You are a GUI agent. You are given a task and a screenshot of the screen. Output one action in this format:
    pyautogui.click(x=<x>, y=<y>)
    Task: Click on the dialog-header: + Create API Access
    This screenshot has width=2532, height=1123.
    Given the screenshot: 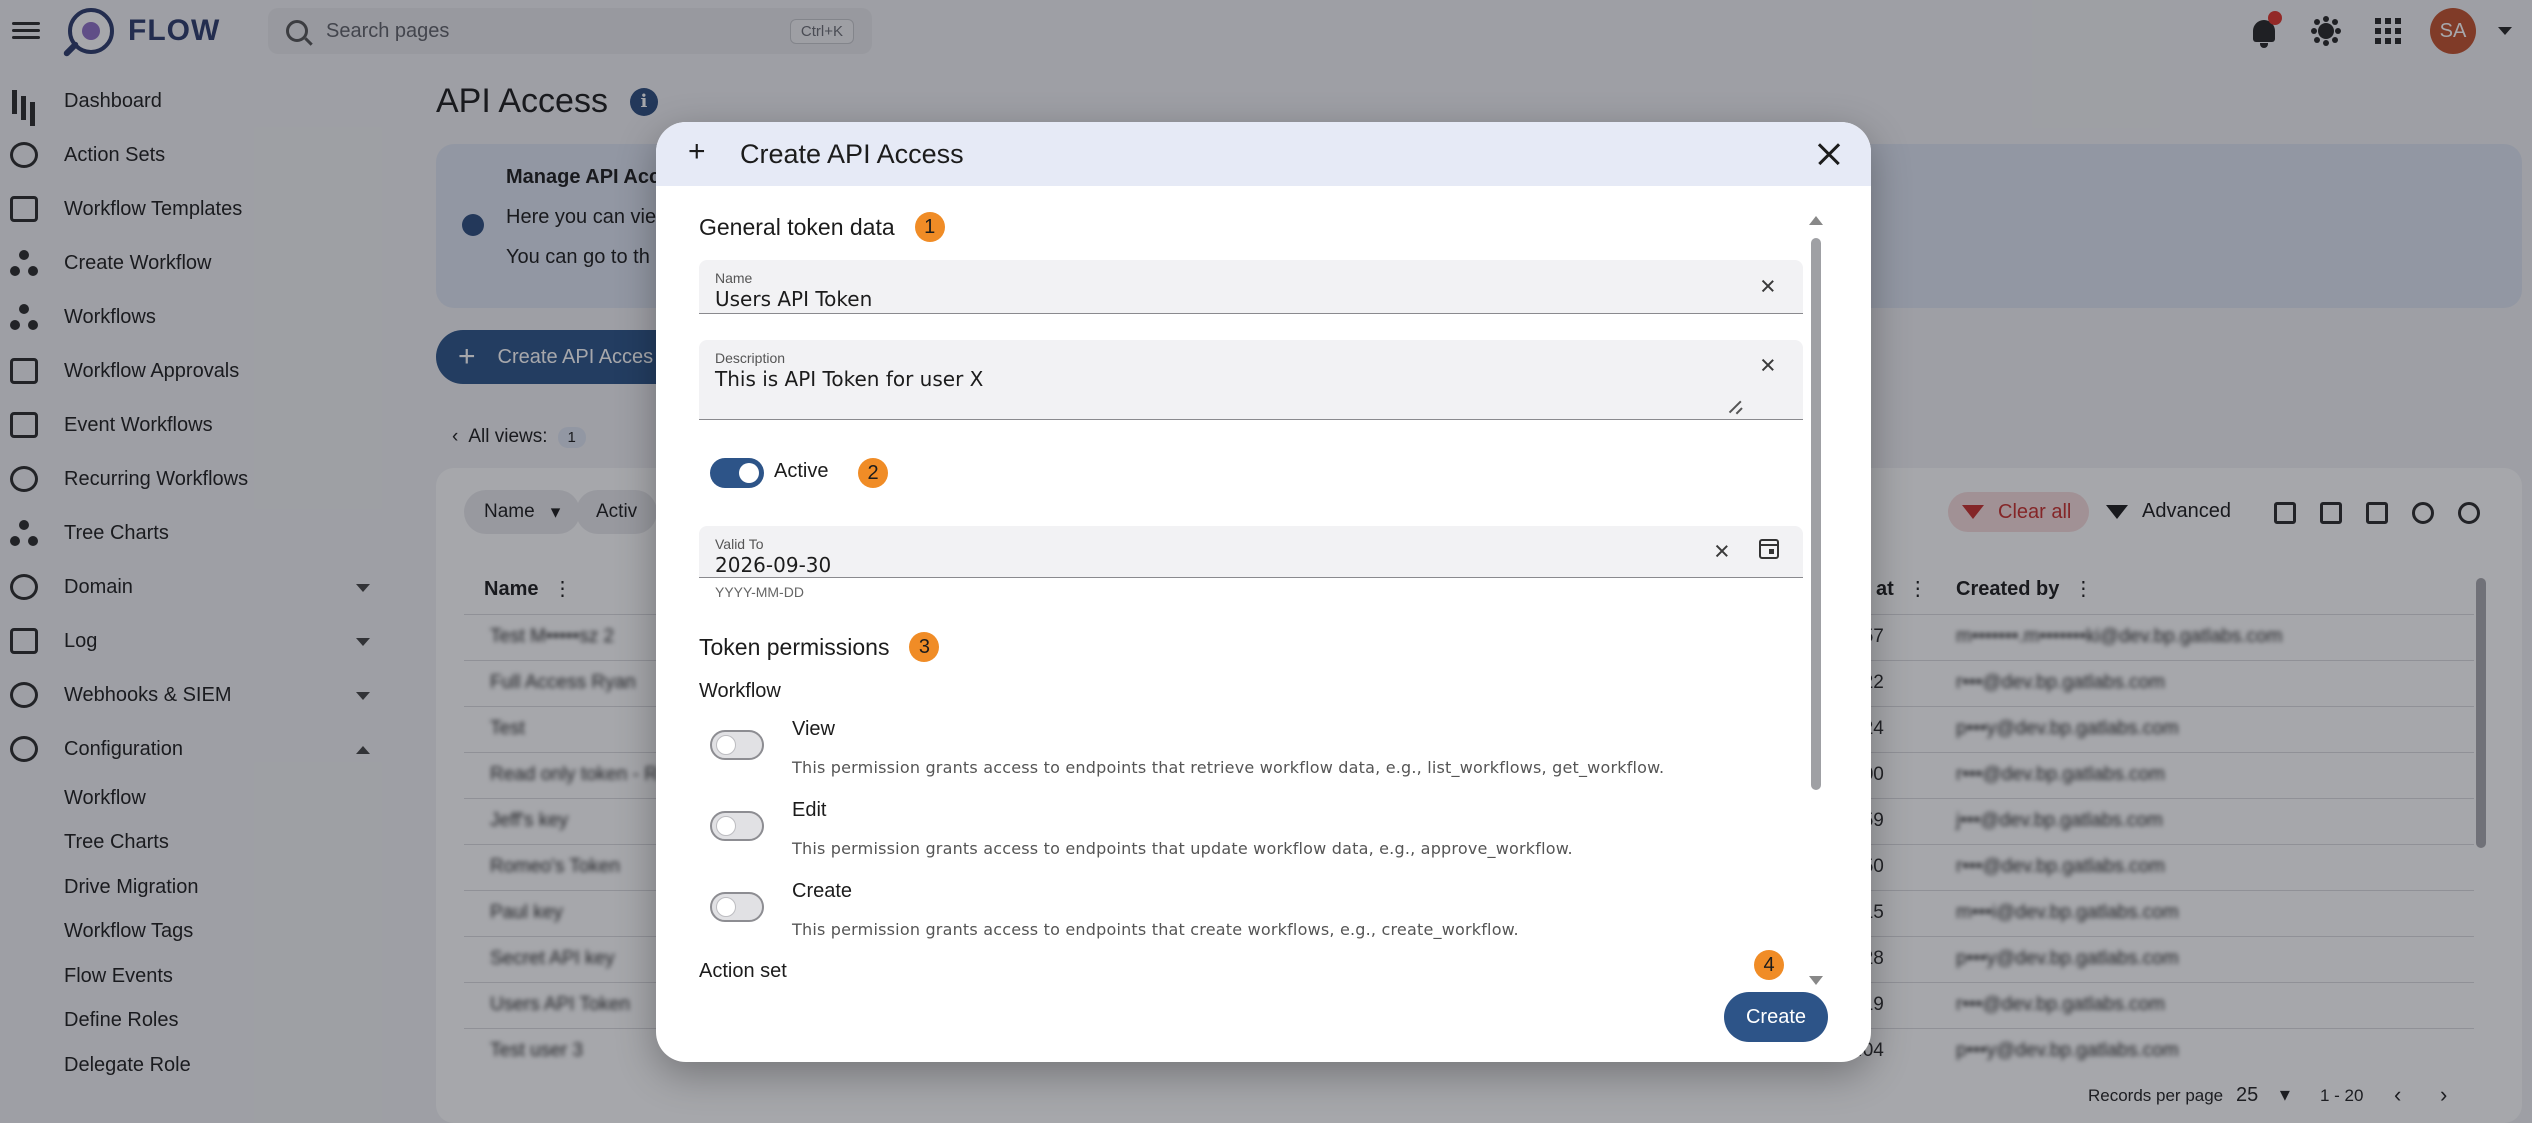 What is the action you would take?
    pyautogui.click(x=1263, y=154)
    